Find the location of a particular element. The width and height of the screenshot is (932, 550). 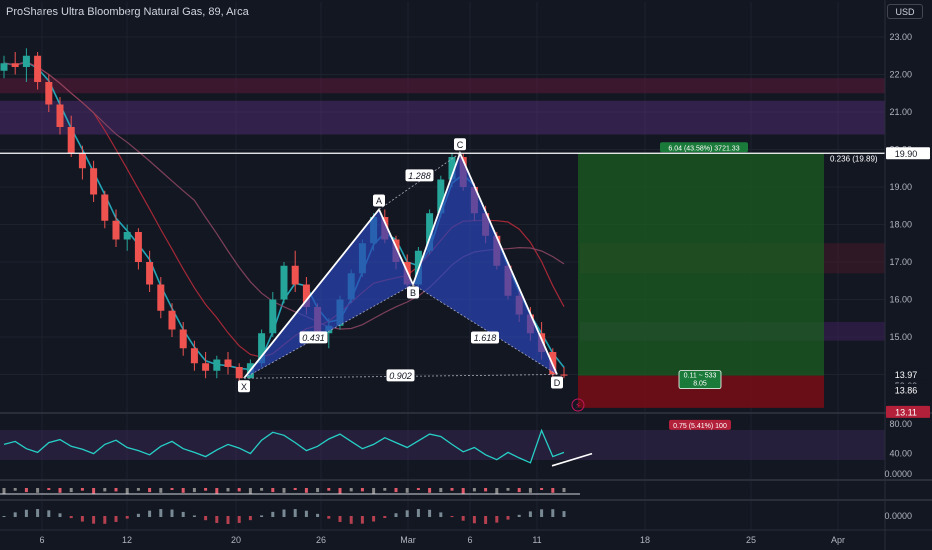

pattern-point-b: B is located at coordinates (413, 293).